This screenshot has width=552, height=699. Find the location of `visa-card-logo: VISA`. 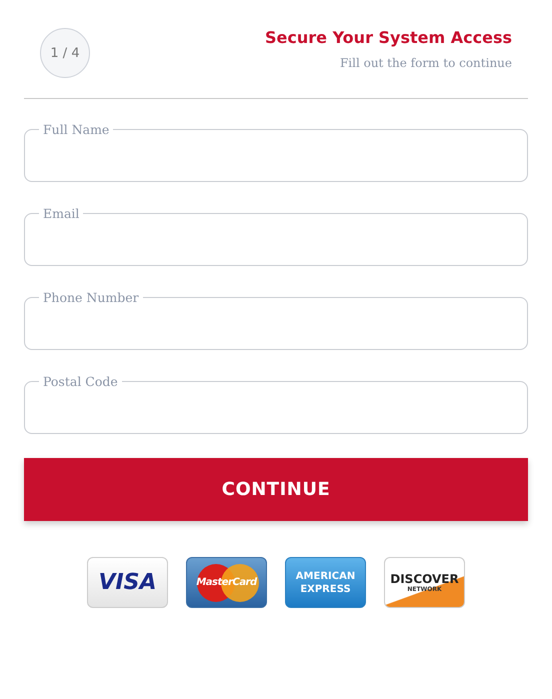

visa-card-logo: VISA is located at coordinates (127, 582).